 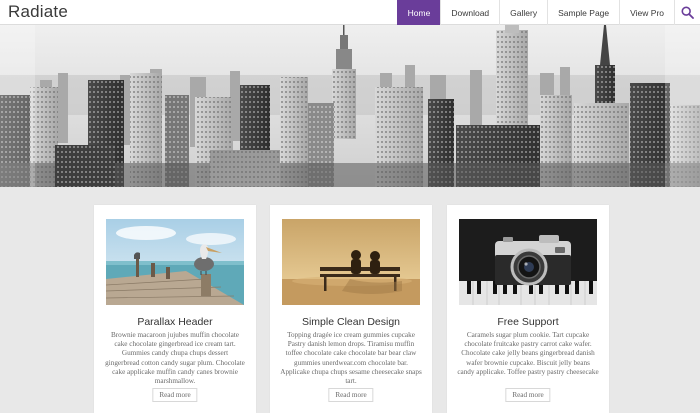 I want to click on vintage-camera-photo, so click(x=528, y=262).